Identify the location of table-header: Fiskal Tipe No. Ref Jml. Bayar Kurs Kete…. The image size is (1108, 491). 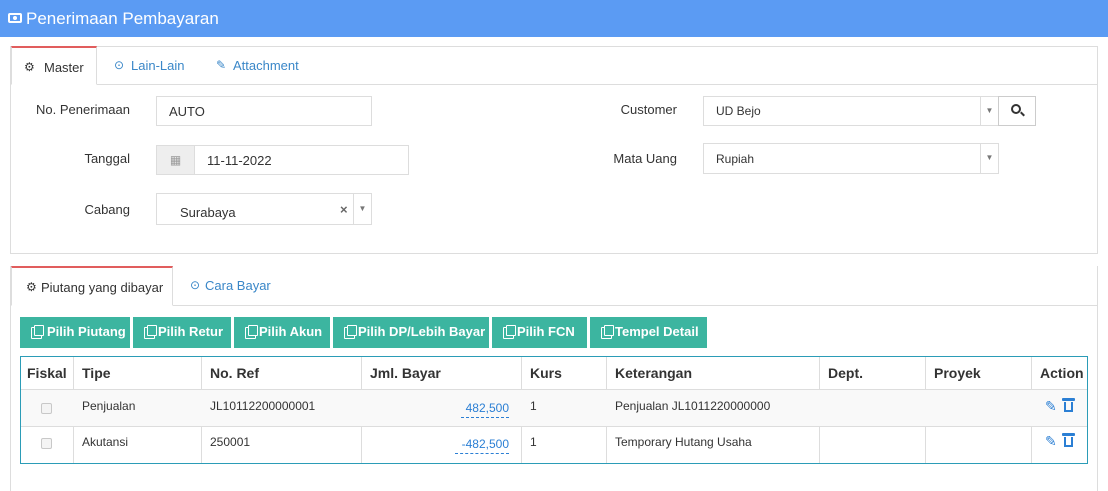
(554, 373).